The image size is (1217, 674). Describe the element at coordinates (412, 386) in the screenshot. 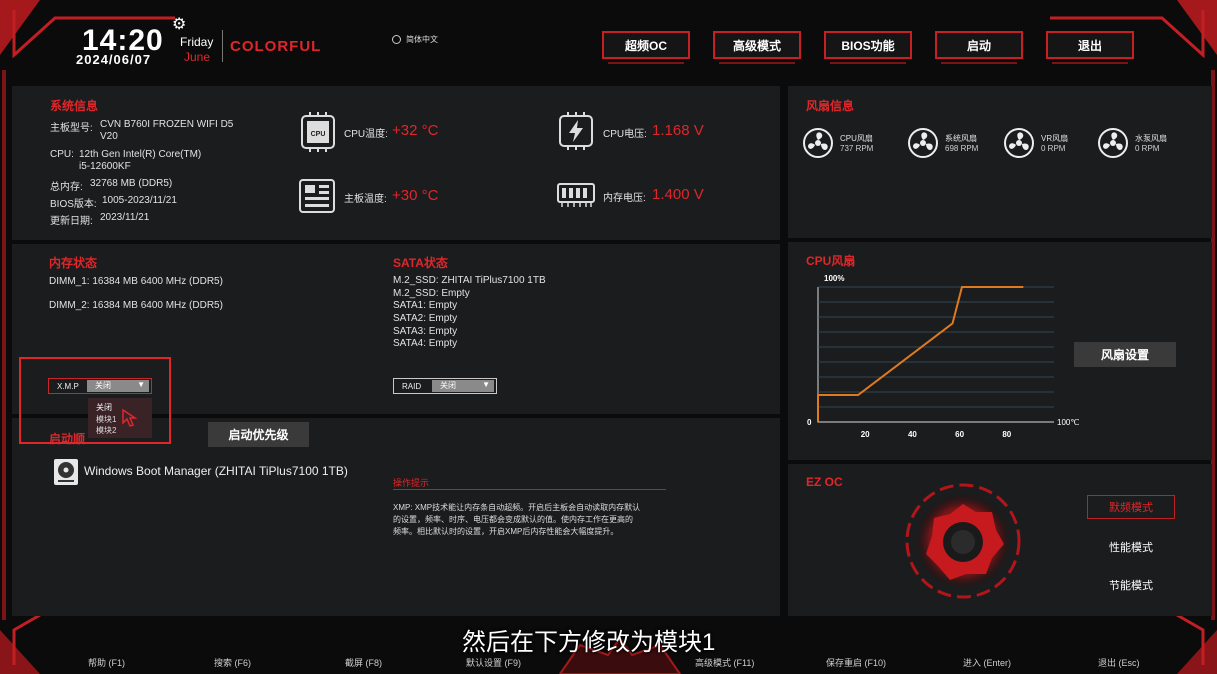

I see `raid-label: RAID` at that location.